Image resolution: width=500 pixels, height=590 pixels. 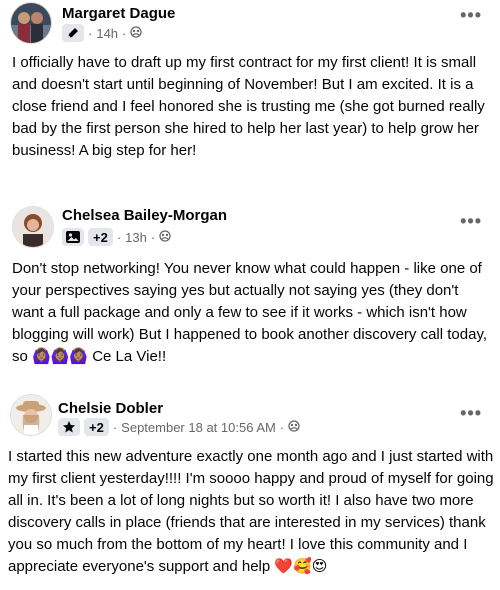 I want to click on post-time: September 18 at 10:56 AM, so click(x=198, y=427).